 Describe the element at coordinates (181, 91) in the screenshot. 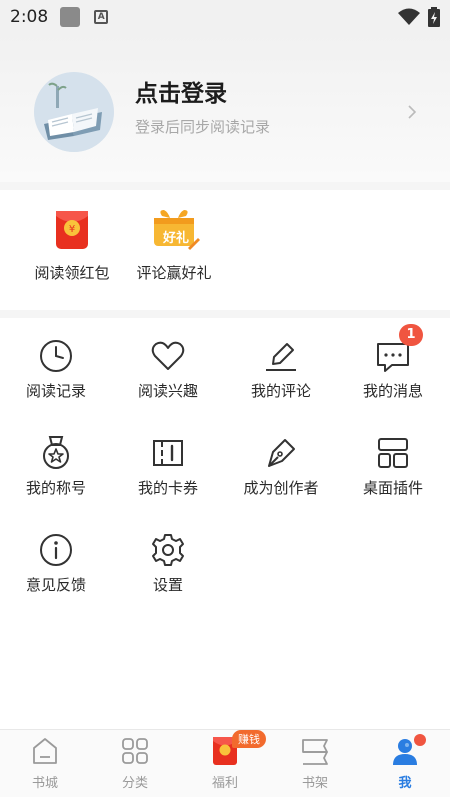

I see `login-title: 点击登录` at that location.